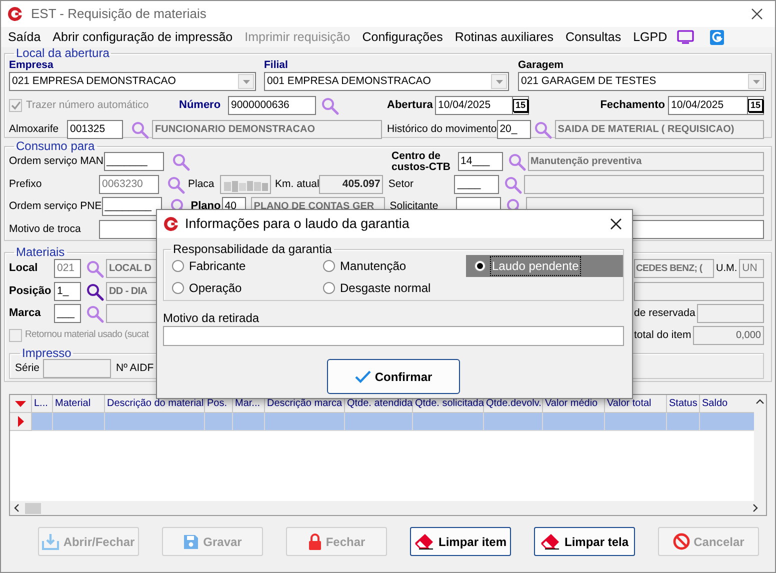  Describe the element at coordinates (46, 353) in the screenshot. I see `group-title: Impresso` at that location.